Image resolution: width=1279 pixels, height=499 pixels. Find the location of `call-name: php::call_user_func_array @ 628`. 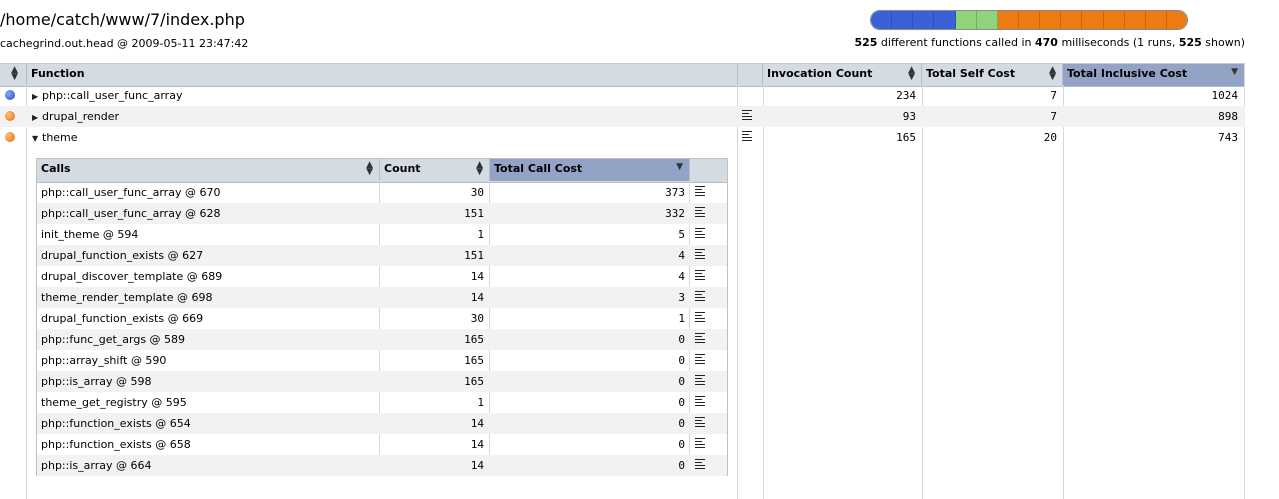

call-name: php::call_user_func_array @ 628 is located at coordinates (130, 213).